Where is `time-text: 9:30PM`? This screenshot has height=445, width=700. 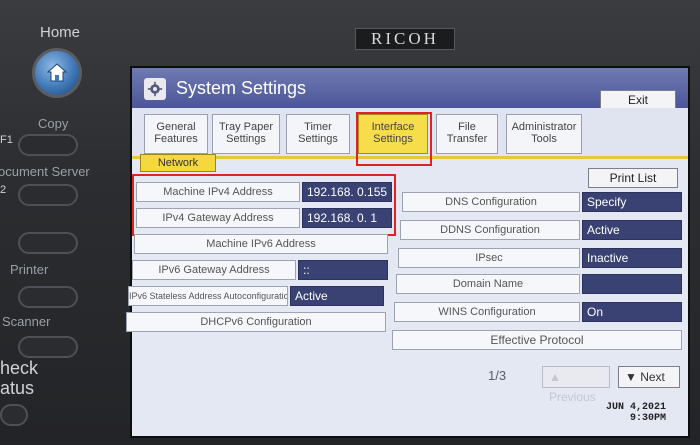
time-text: 9:30PM is located at coordinates (647, 418).